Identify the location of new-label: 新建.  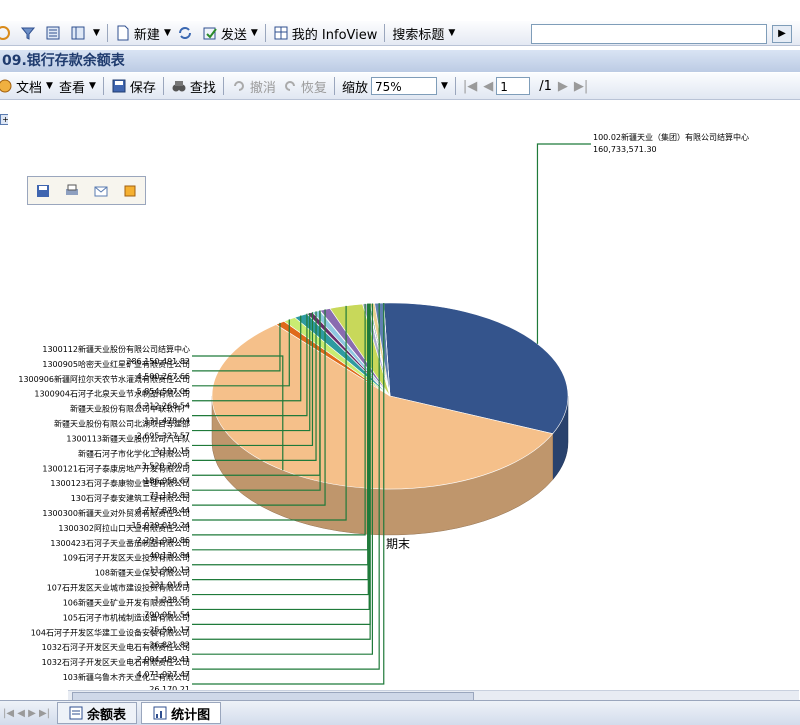
(146, 35).